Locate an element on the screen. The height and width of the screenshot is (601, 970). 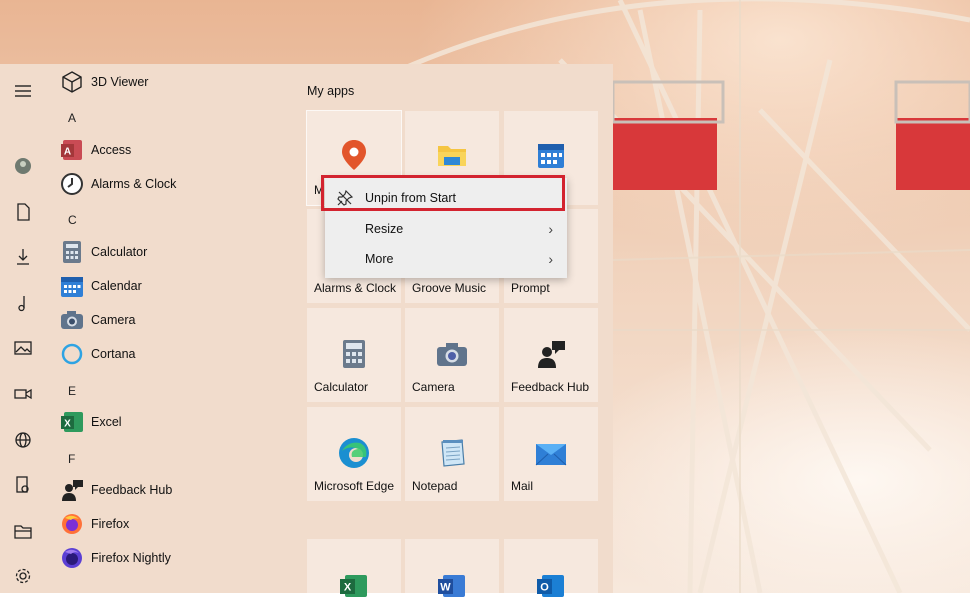
svg-text: W is located at coordinates (445, 588).